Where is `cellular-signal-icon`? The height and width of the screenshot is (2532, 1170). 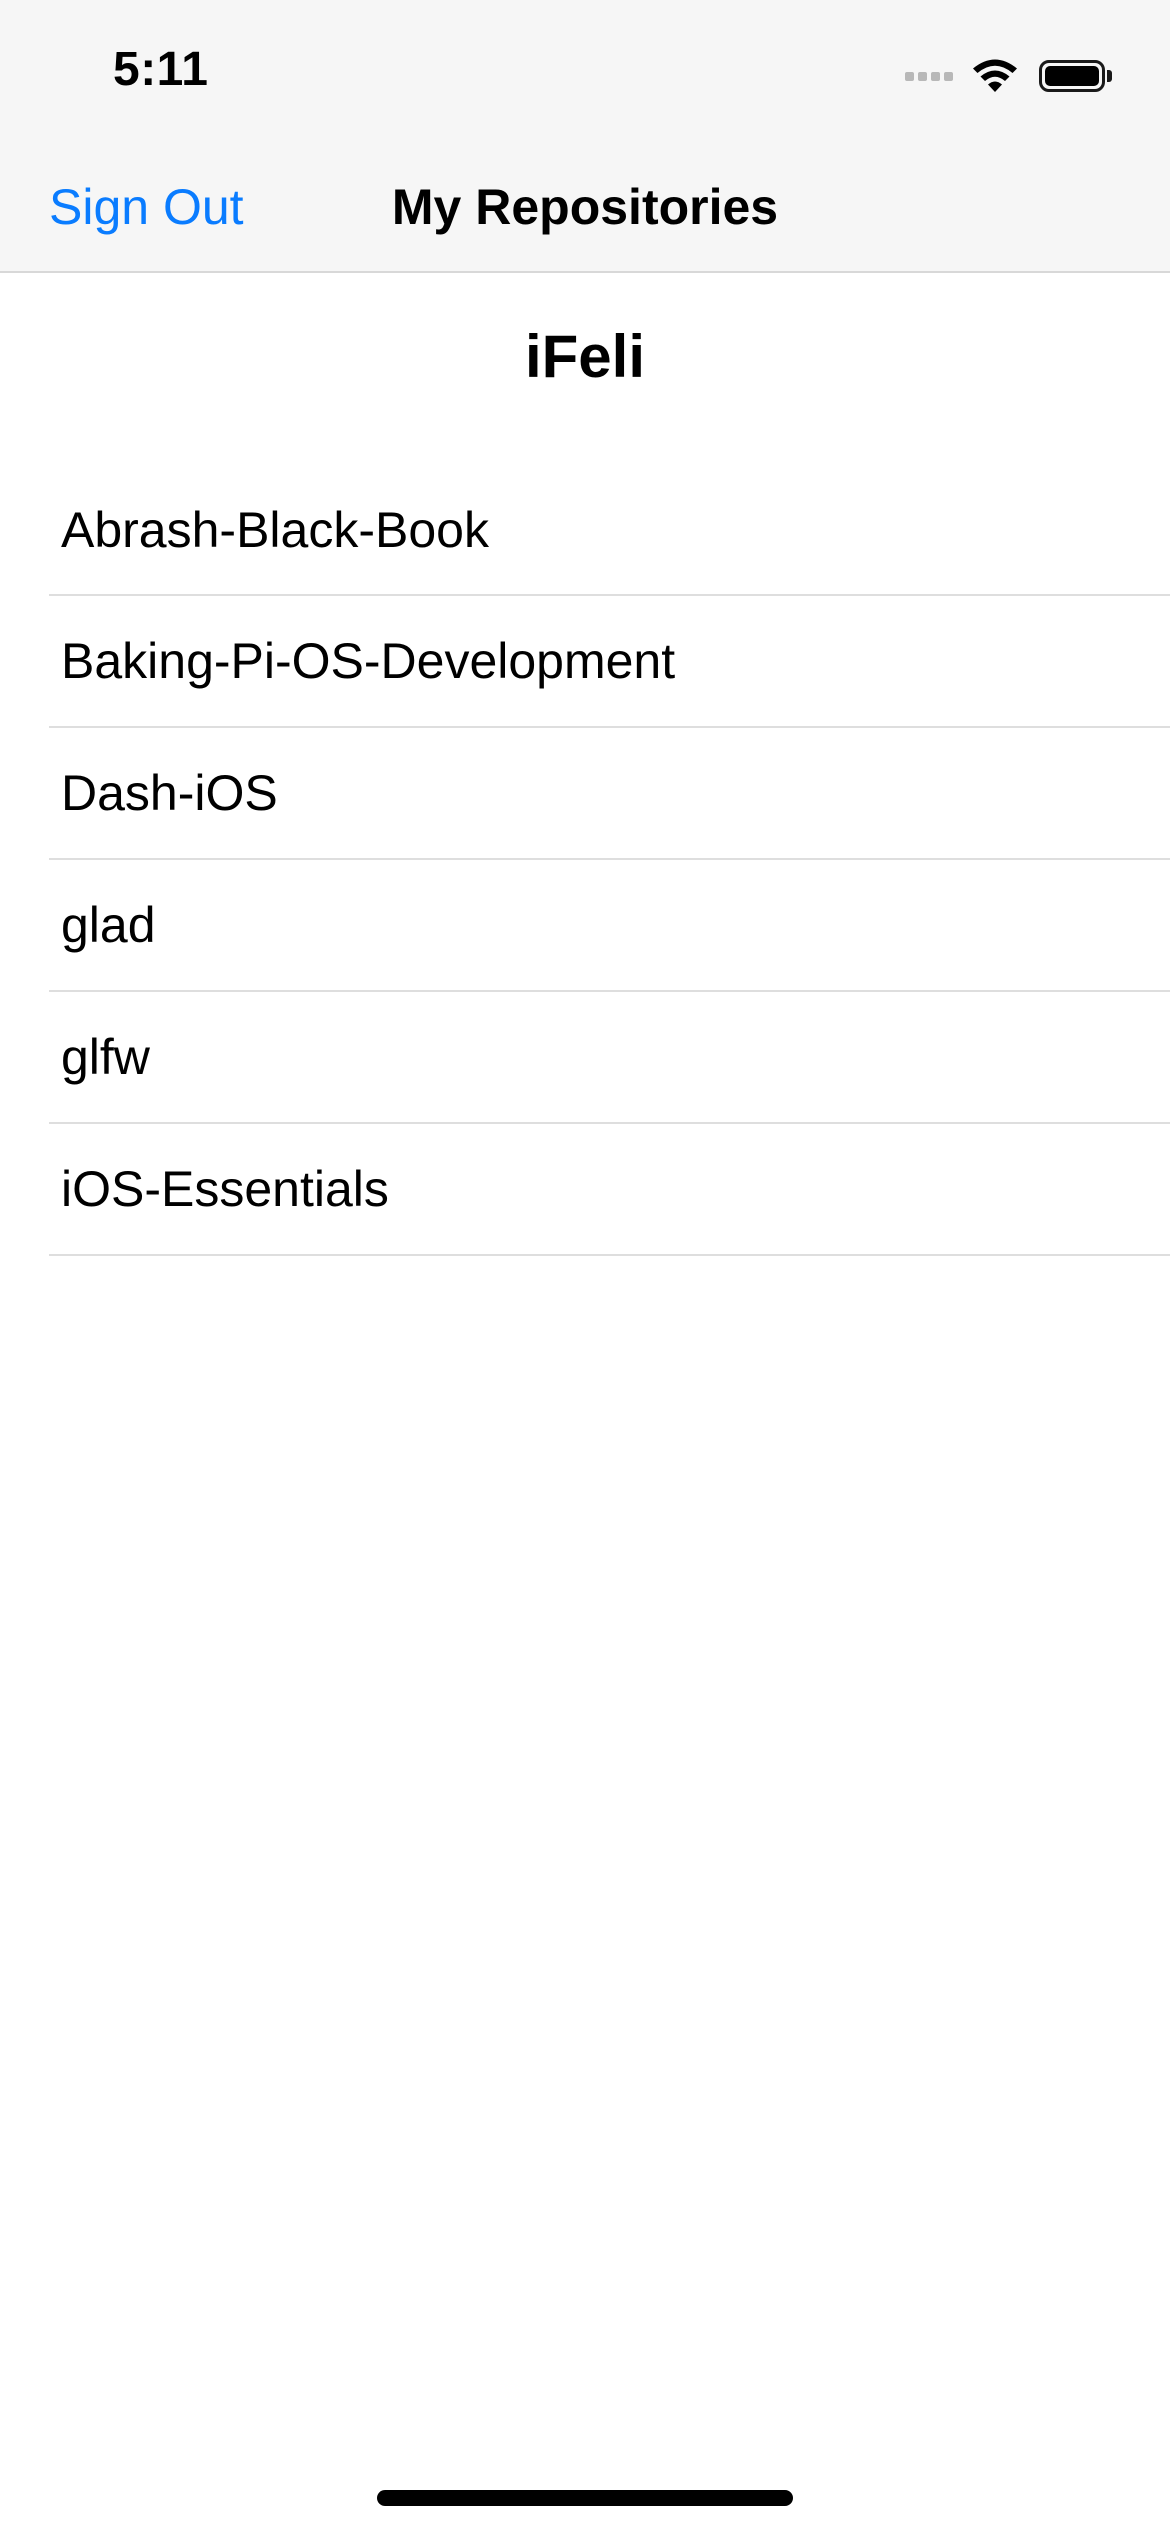 cellular-signal-icon is located at coordinates (931, 76).